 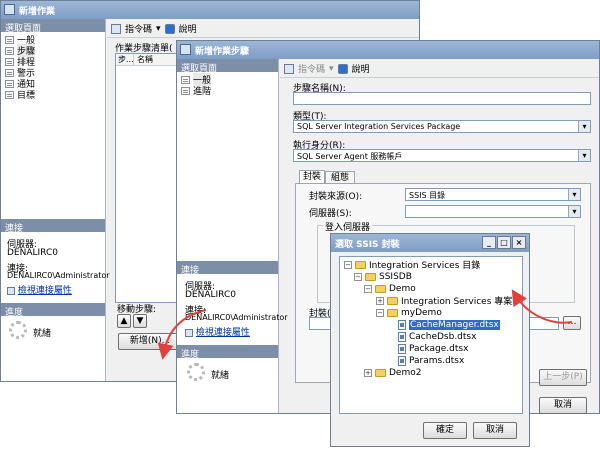 I want to click on tree-node-package: Params.dtsx, so click(x=431, y=360).